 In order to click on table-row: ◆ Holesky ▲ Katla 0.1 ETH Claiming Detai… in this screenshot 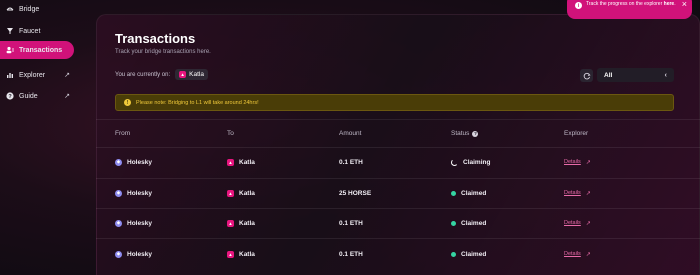, I will do `click(398, 162)`.